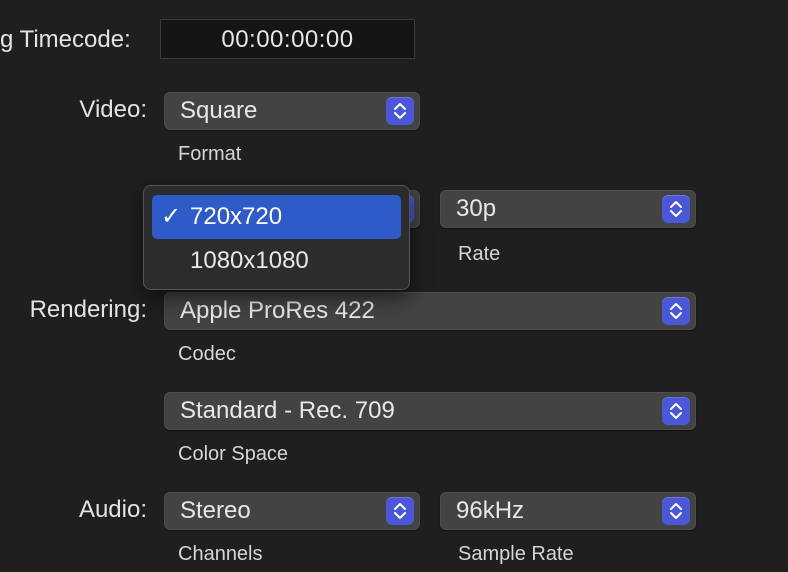 Image resolution: width=788 pixels, height=572 pixels. I want to click on audio-label: Audio:, so click(112, 509).